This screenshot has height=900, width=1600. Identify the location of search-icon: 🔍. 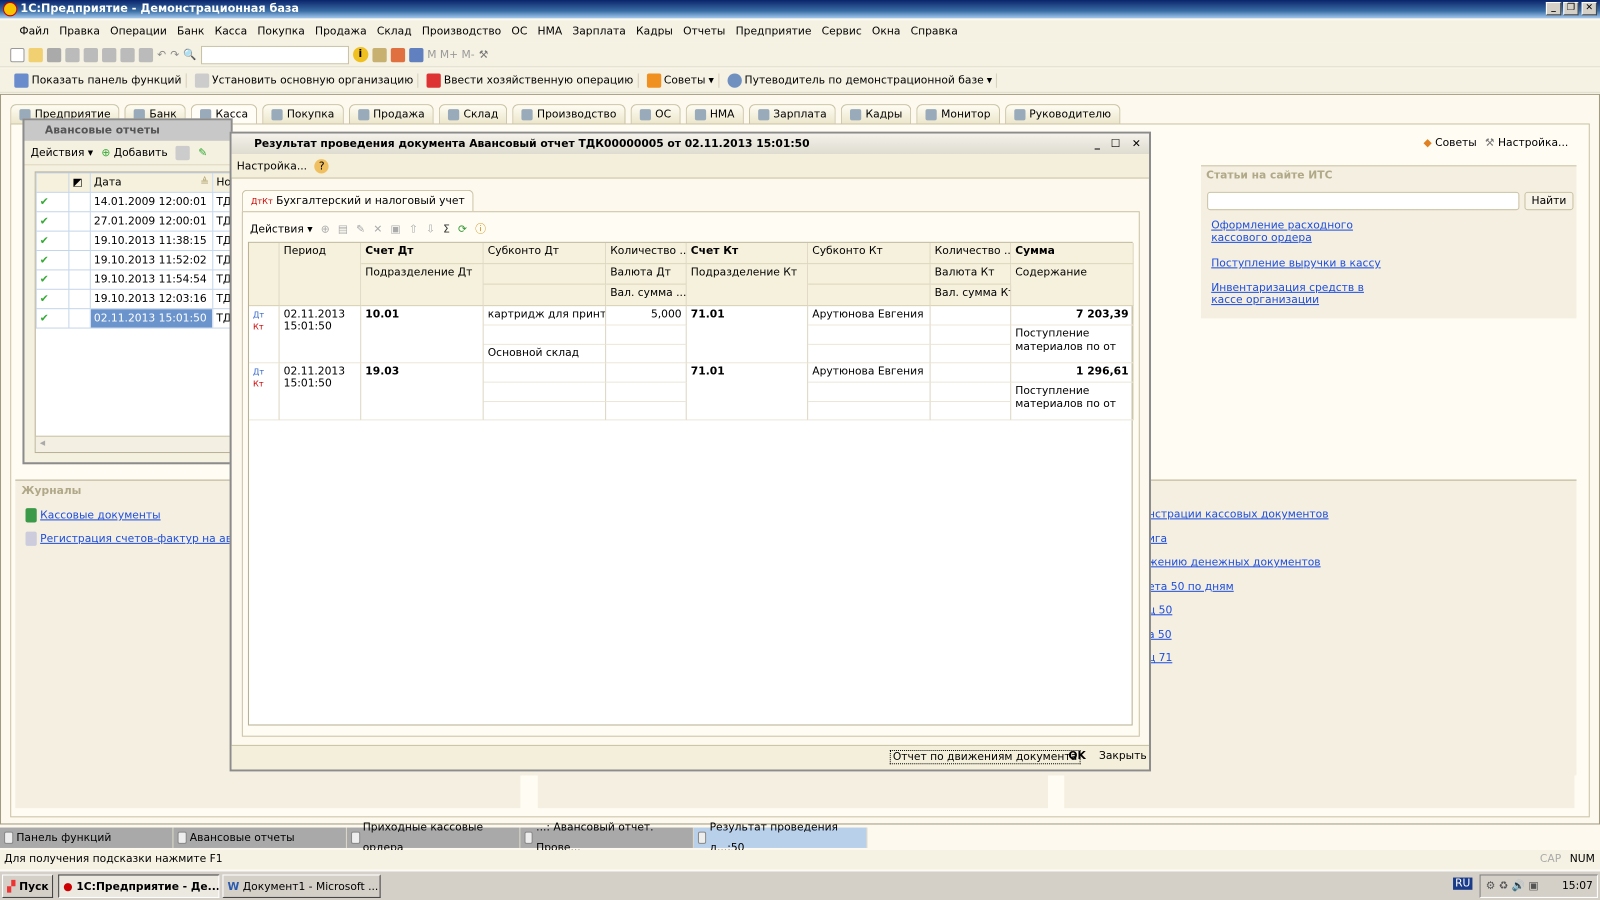
(189, 54).